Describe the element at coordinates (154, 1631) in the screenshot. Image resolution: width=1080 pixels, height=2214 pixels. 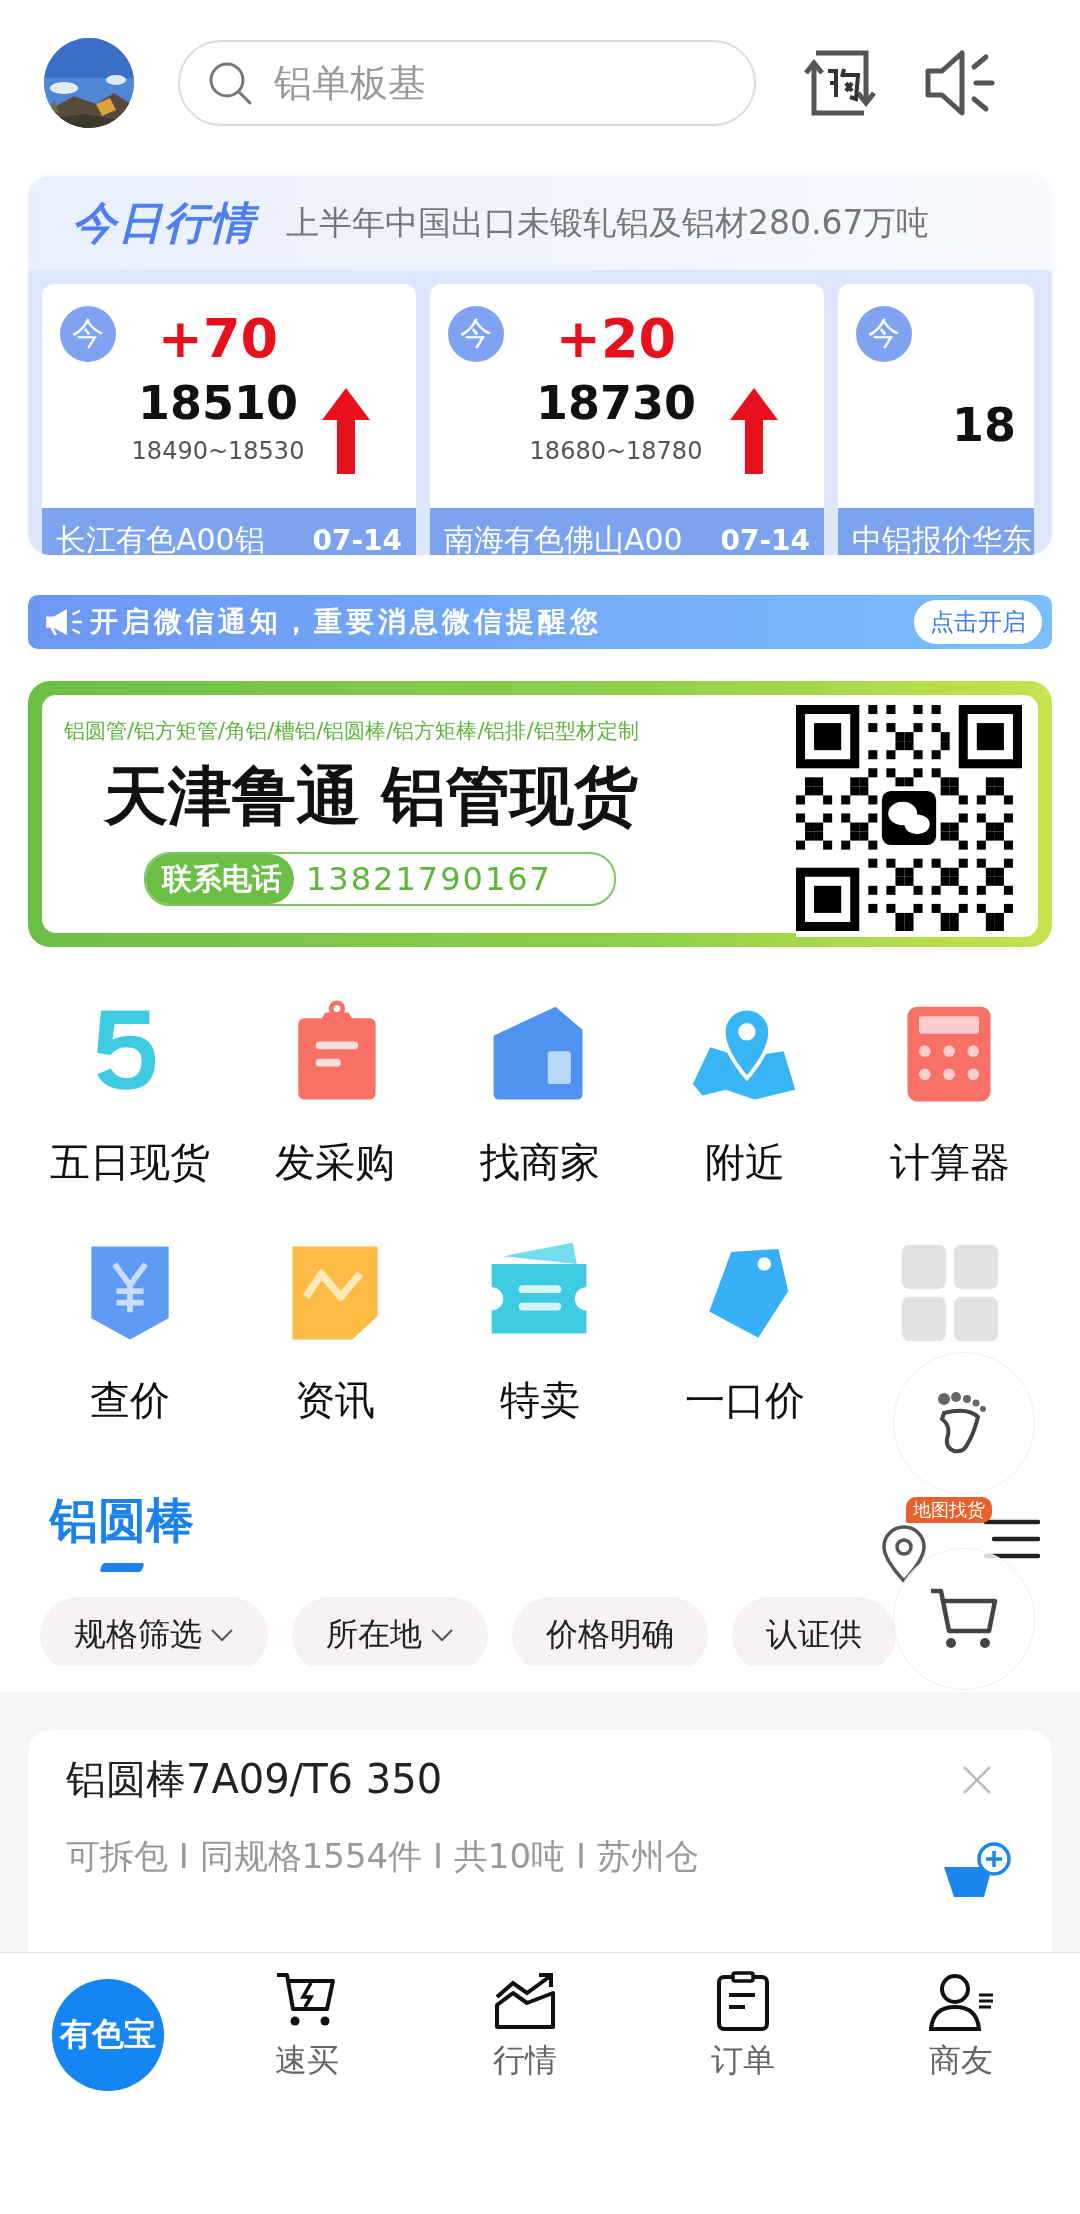
I see `filter-chip: 规格筛选` at that location.